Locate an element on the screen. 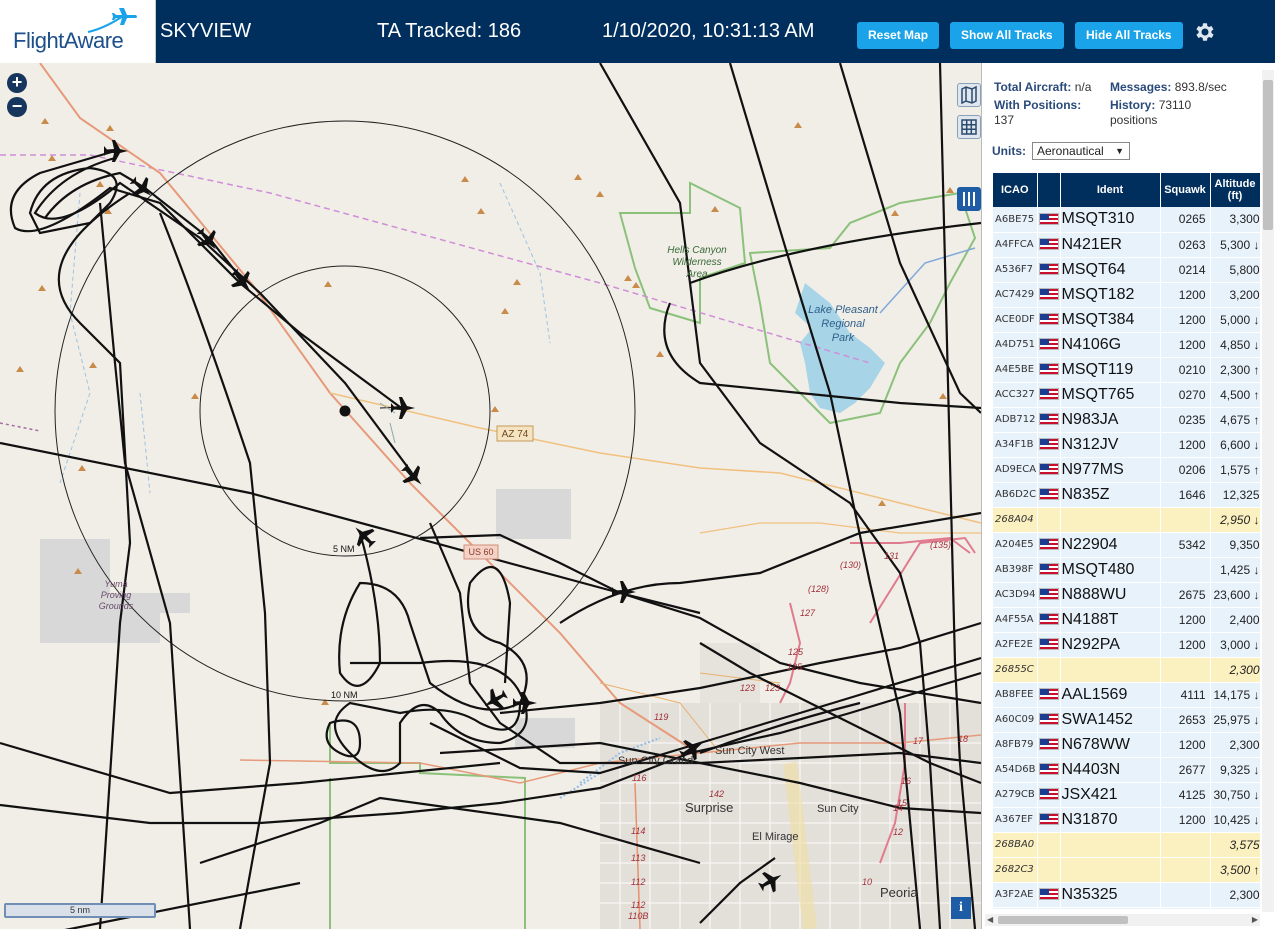  altitude-cell: 3,575 is located at coordinates (1235, 845).